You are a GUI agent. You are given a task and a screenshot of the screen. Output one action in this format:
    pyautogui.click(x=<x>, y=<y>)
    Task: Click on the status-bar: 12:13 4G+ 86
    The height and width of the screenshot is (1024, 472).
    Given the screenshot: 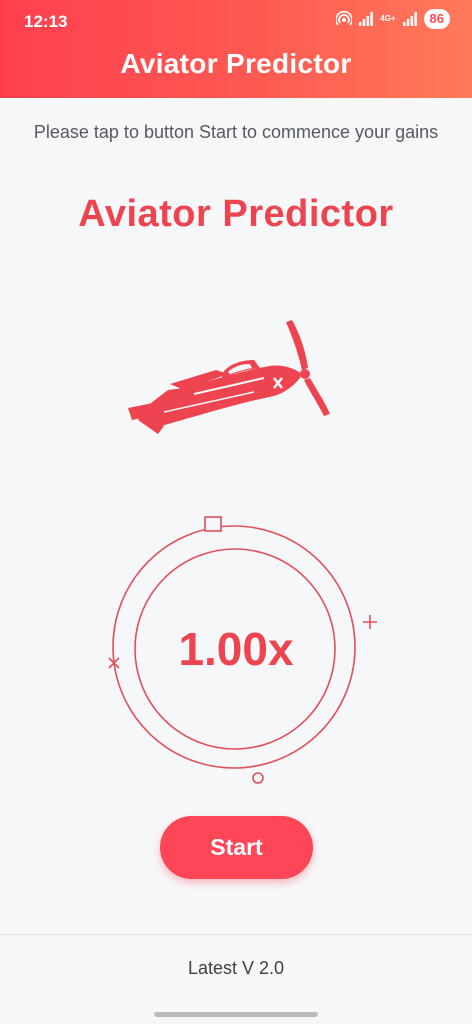 What is the action you would take?
    pyautogui.click(x=236, y=21)
    